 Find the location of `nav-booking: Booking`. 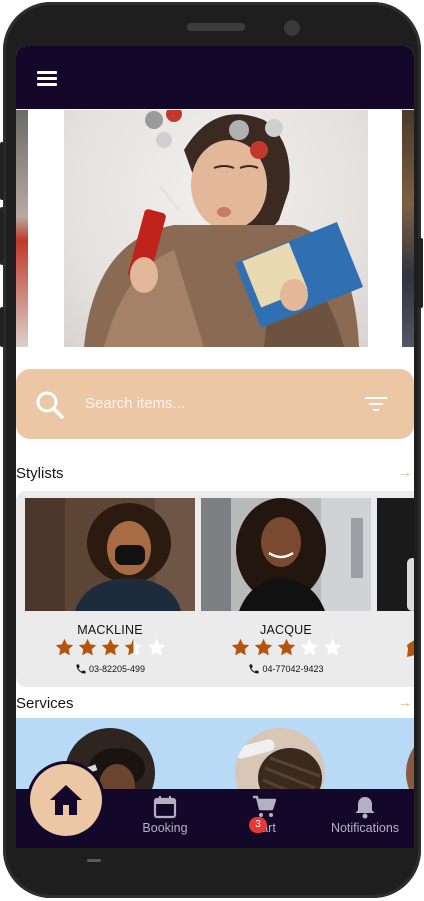

nav-booking: Booking is located at coordinates (165, 815).